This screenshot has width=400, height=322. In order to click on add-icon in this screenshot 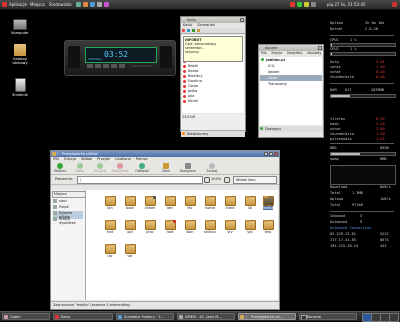, I will do `click(188, 30)`.